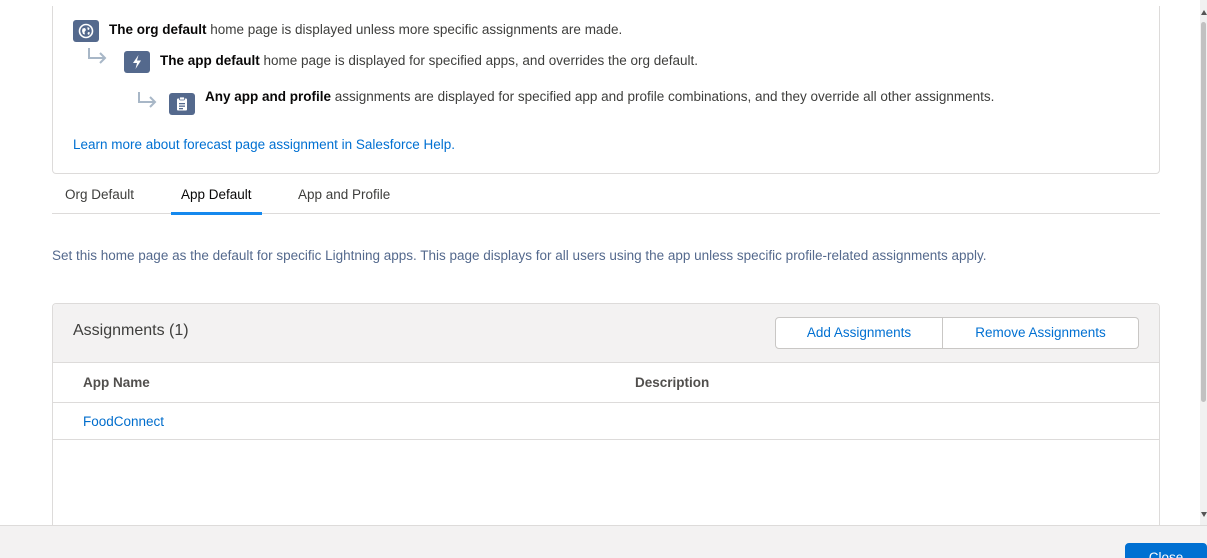 The image size is (1207, 558). Describe the element at coordinates (99, 200) in the screenshot. I see `tab-org-default: Org Default` at that location.